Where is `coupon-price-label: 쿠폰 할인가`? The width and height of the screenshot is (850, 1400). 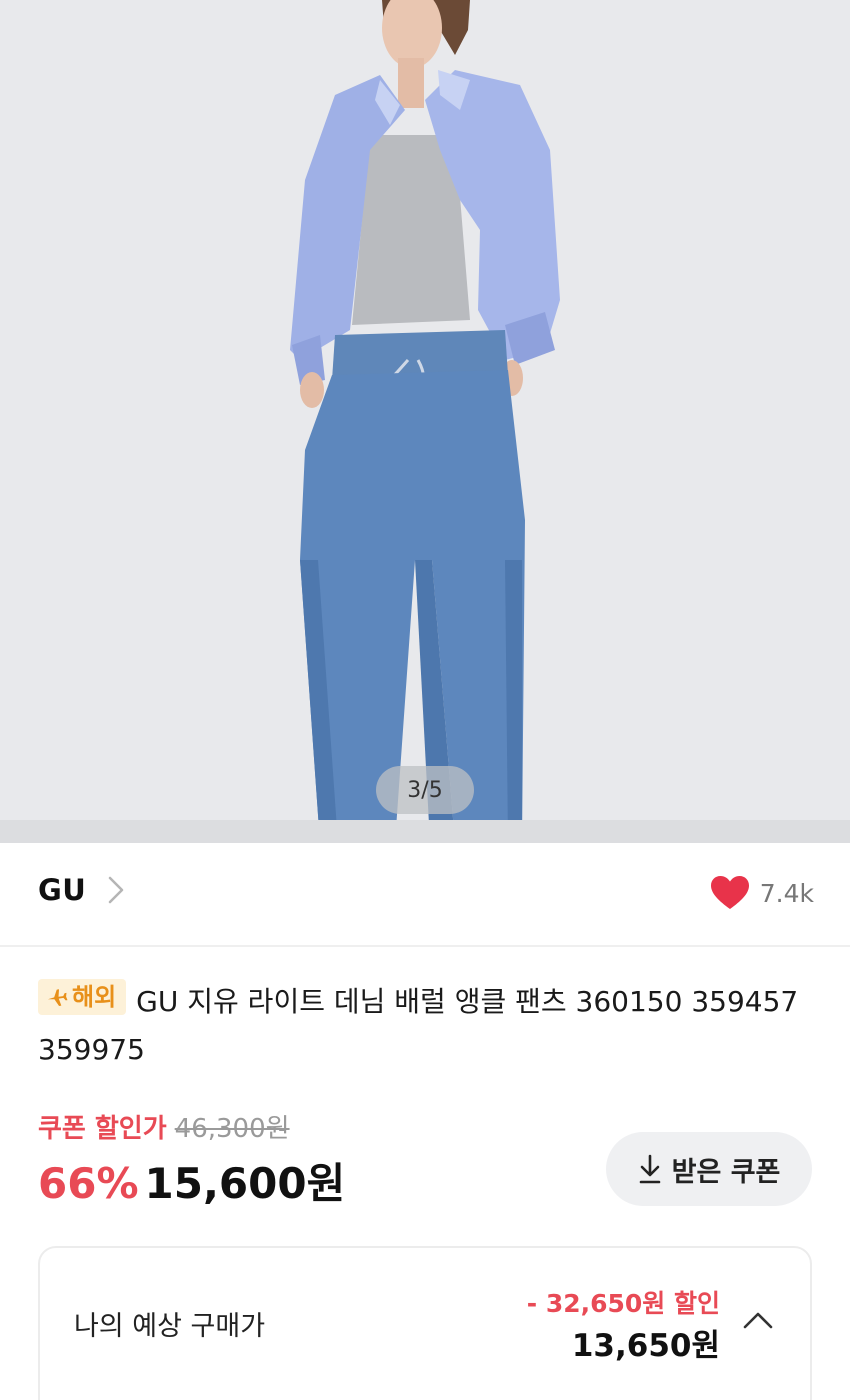
coupon-price-label: 쿠폰 할인가 is located at coordinates (102, 1129).